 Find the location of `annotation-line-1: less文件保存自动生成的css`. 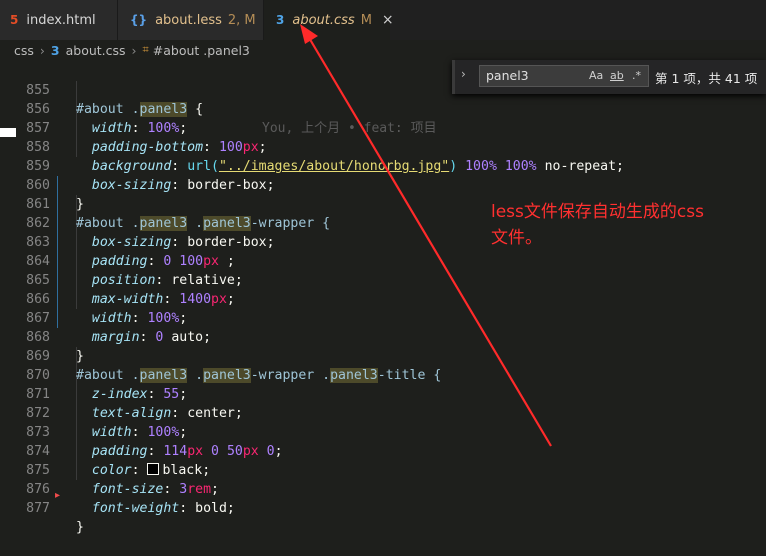

annotation-line-1: less文件保存自动生成的css is located at coordinates (597, 212).